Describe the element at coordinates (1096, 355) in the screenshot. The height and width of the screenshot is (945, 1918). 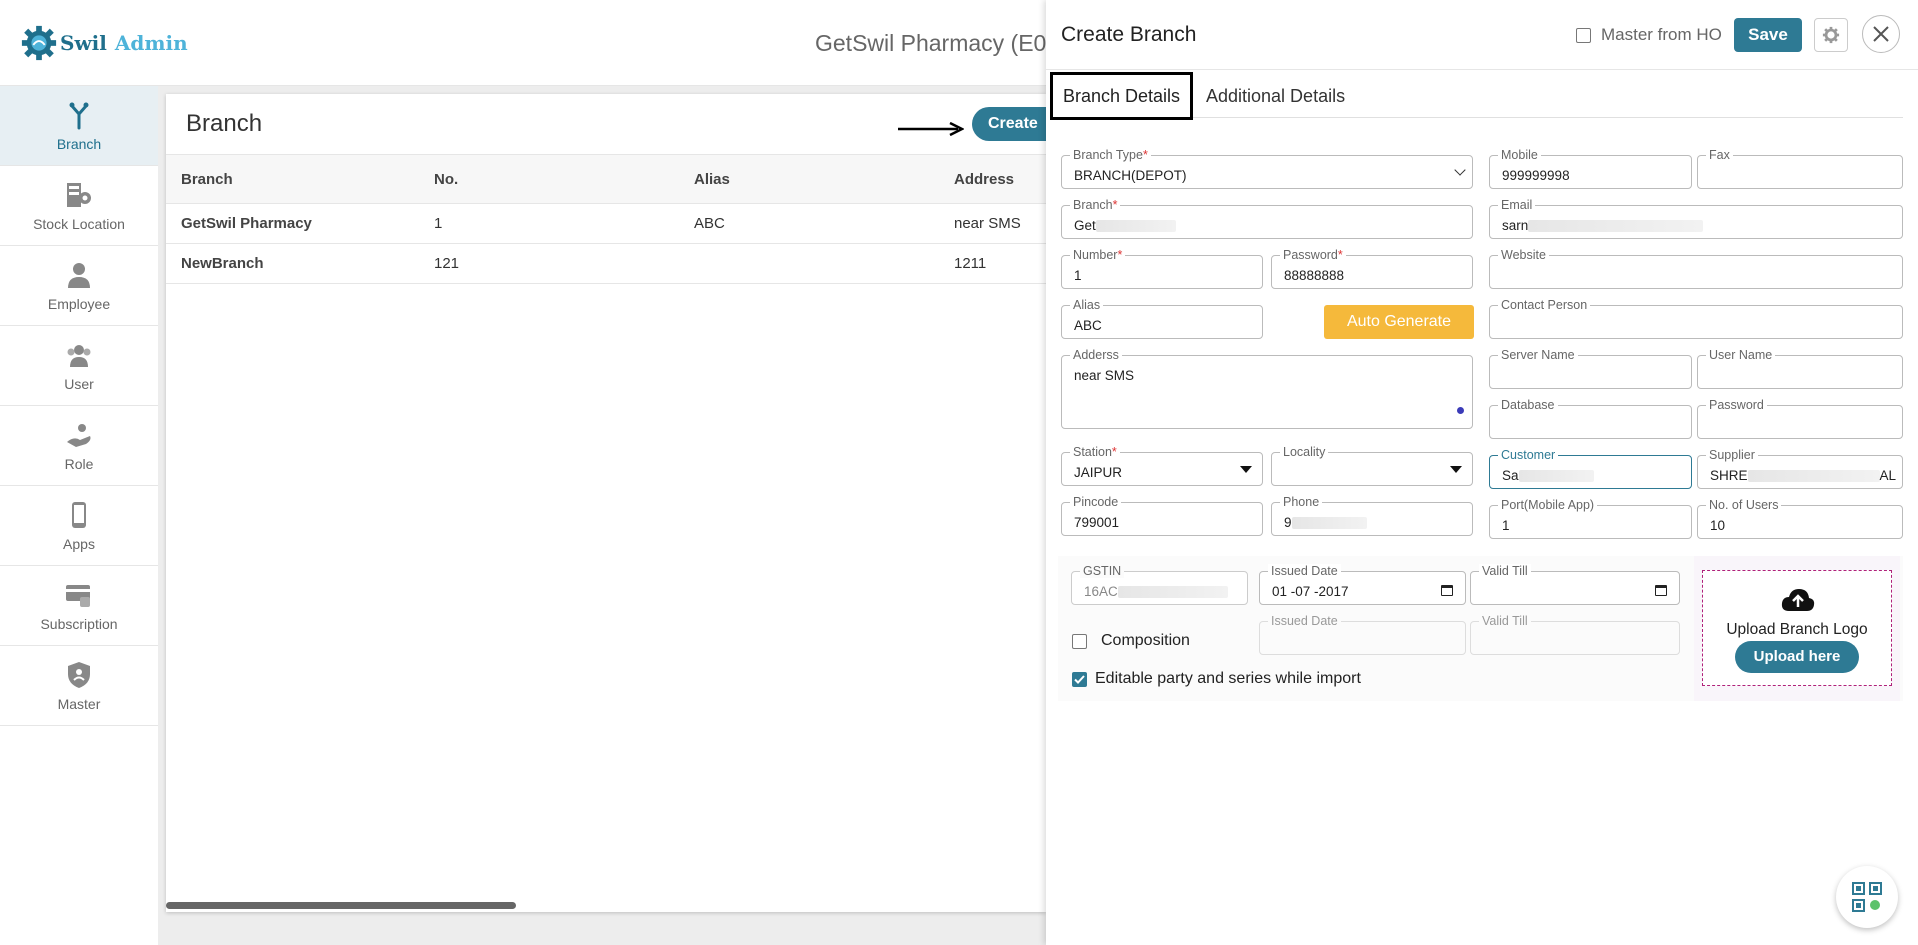
I see `address-label: Adderss` at that location.